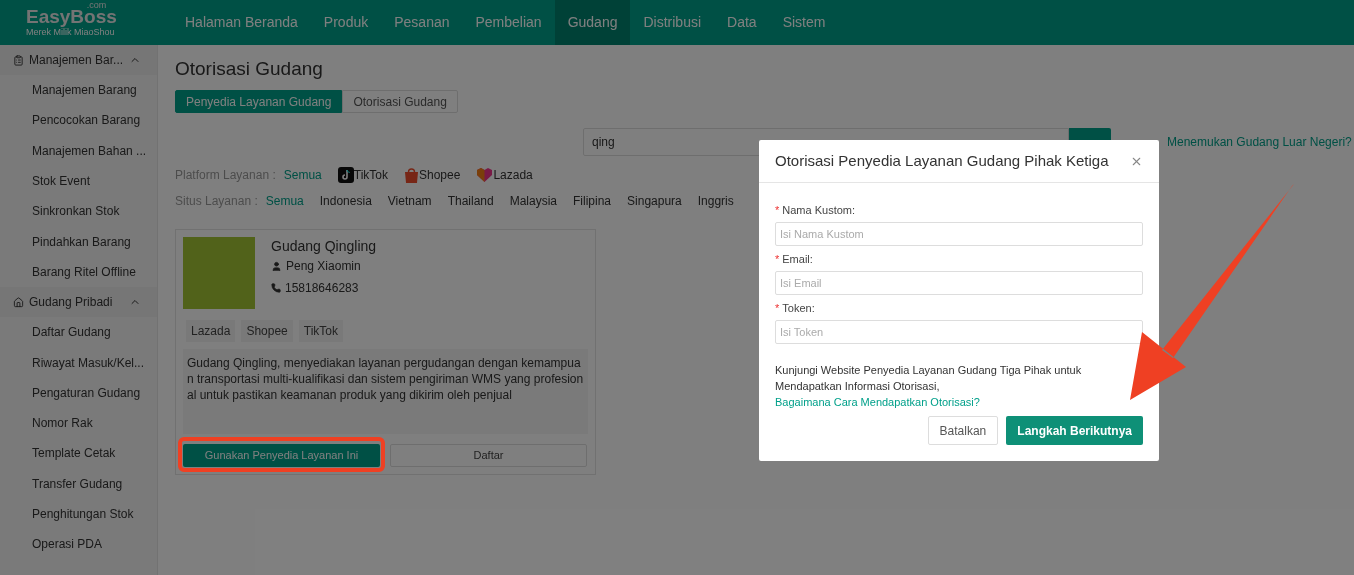 This screenshot has width=1354, height=575. Describe the element at coordinates (411, 174) in the screenshot. I see `shopping-bag-icon` at that location.